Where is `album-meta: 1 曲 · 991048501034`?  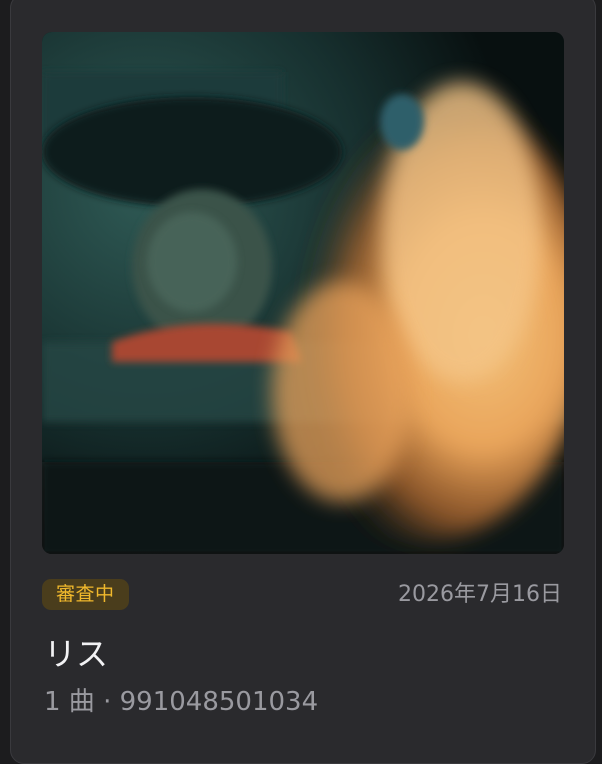 album-meta: 1 曲 · 991048501034 is located at coordinates (181, 702).